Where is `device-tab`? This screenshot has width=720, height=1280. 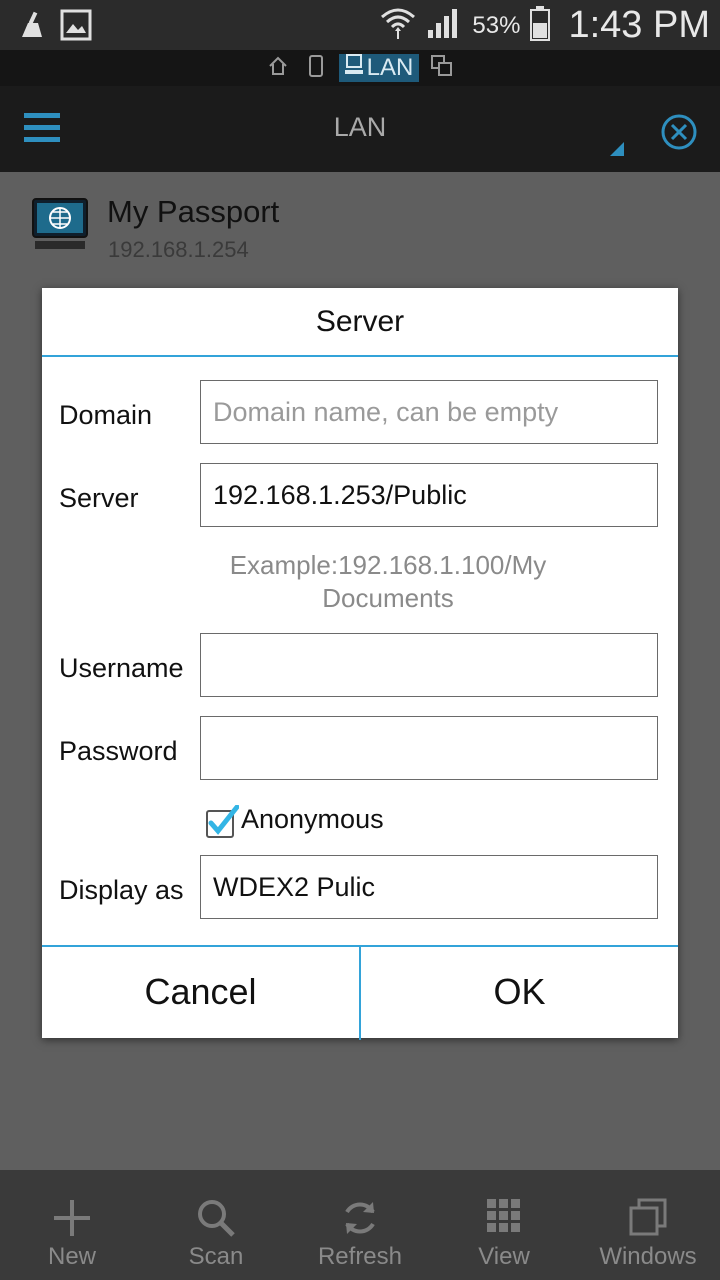 device-tab is located at coordinates (316, 68).